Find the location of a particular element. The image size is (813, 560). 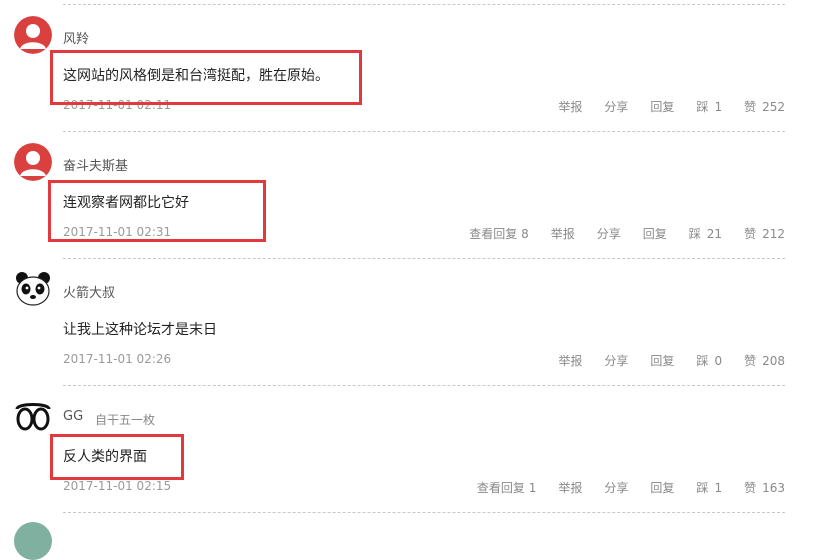

dislike-button: 踩0 is located at coordinates (709, 360).